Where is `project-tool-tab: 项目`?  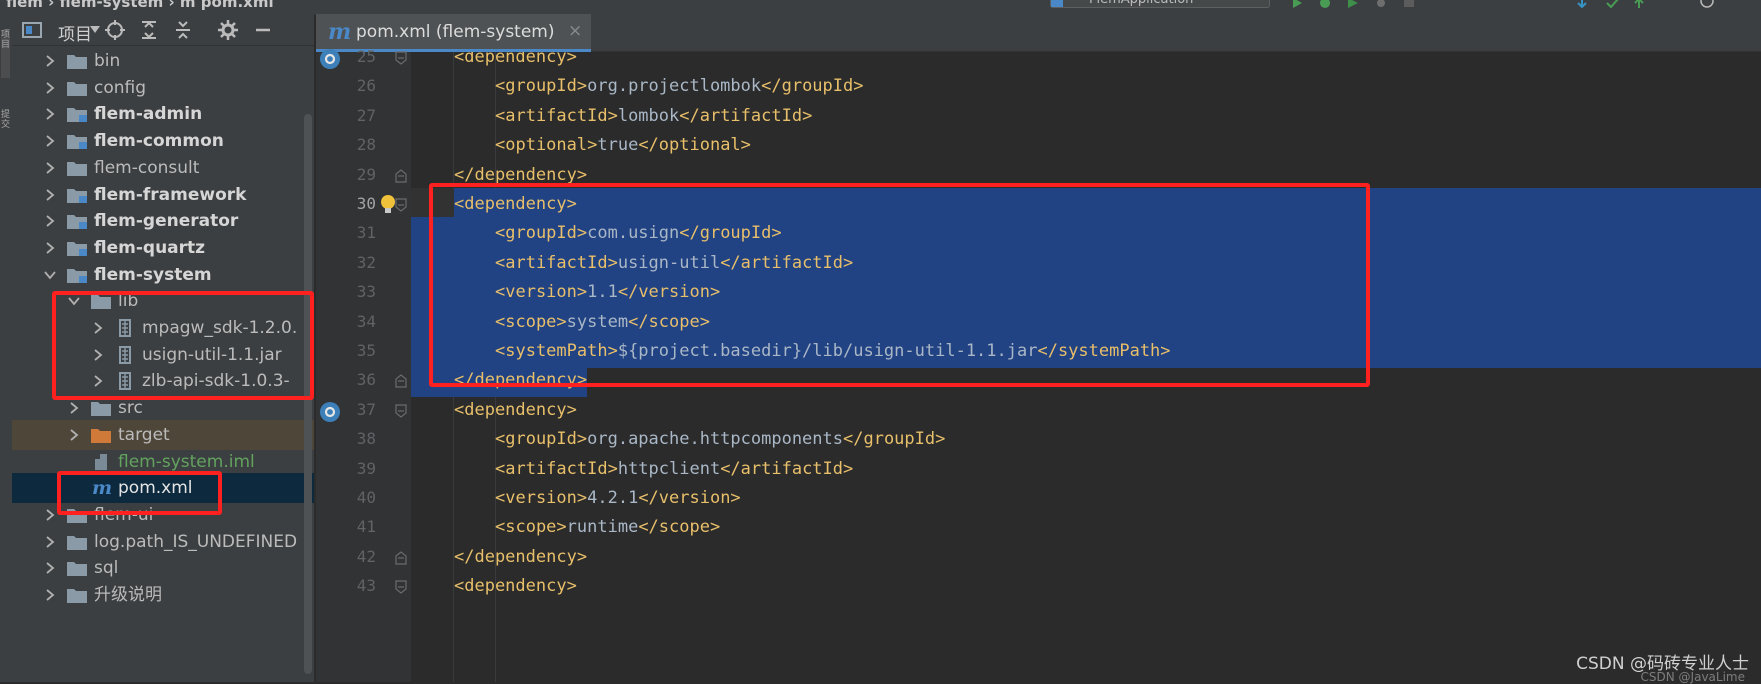 project-tool-tab: 项目 is located at coordinates (5, 54).